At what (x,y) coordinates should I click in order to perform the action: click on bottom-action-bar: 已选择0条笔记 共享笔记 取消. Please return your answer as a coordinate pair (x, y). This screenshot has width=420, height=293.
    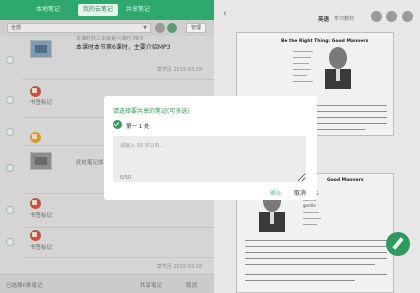
    Looking at the image, I should click on (107, 283).